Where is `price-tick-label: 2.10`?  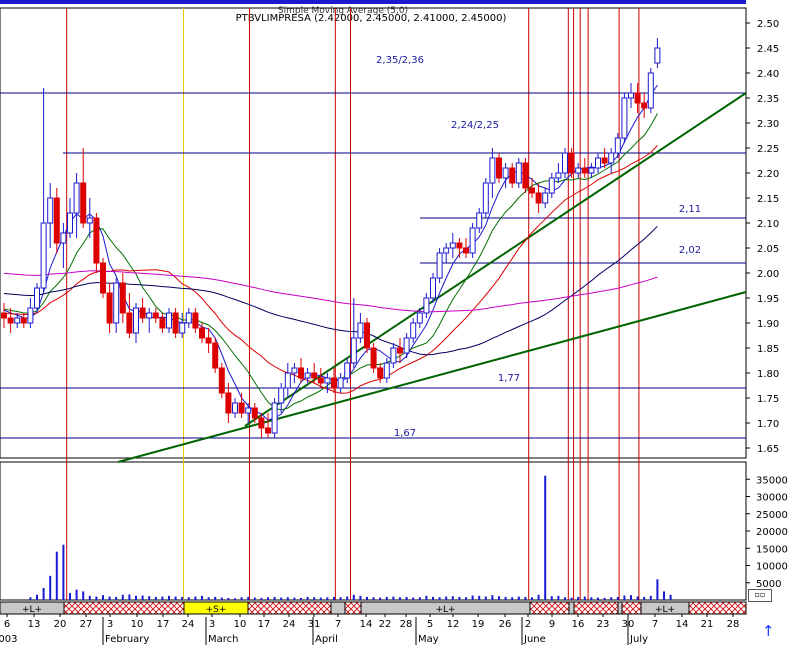
price-tick-label: 2.10 is located at coordinates (768, 224).